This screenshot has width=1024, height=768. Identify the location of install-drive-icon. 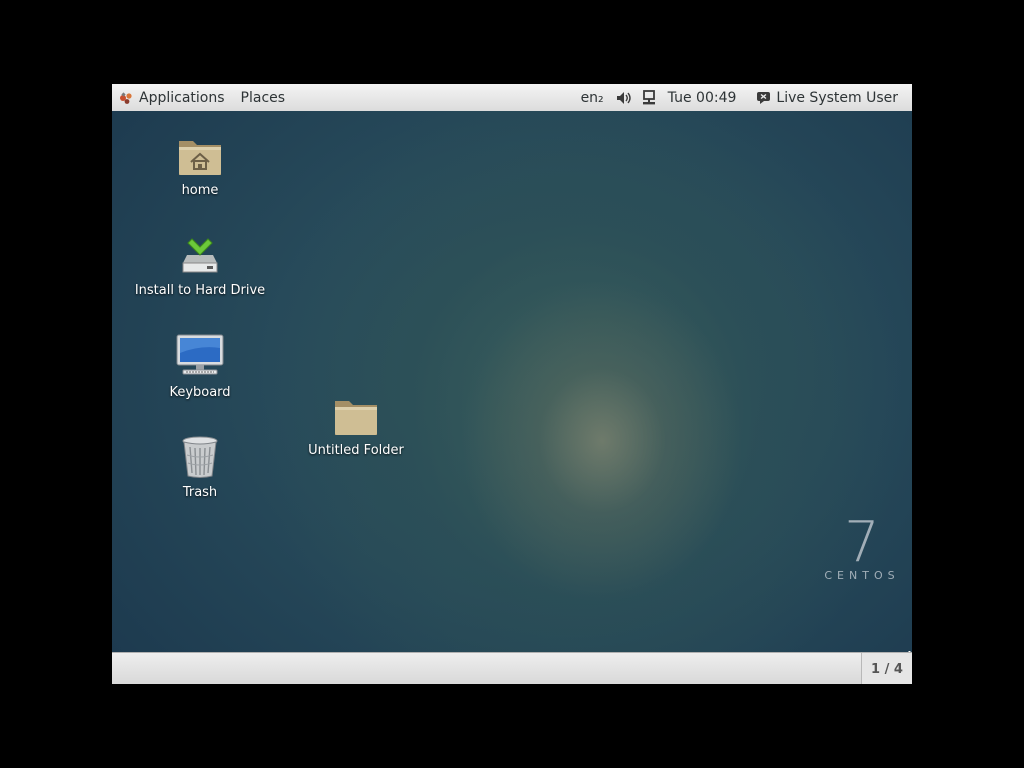
(200, 255).